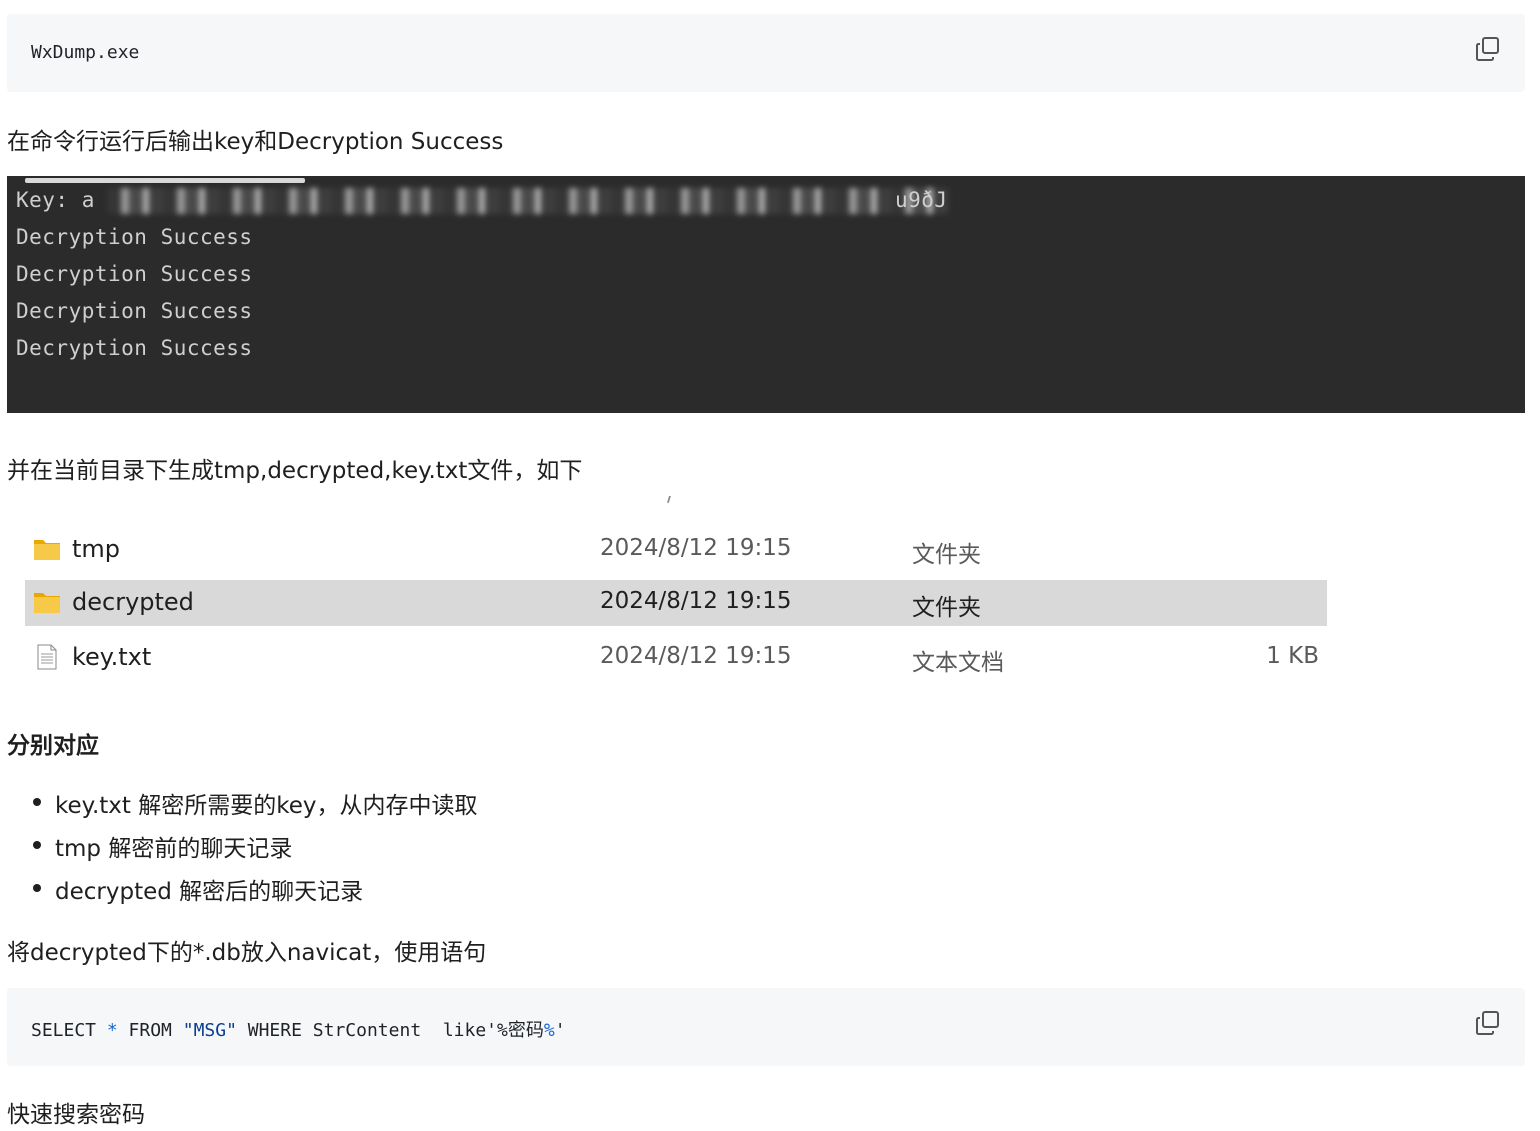 This screenshot has height=1131, width=1540. I want to click on list-item: tmp 解密前的聊天记录, so click(254, 850).